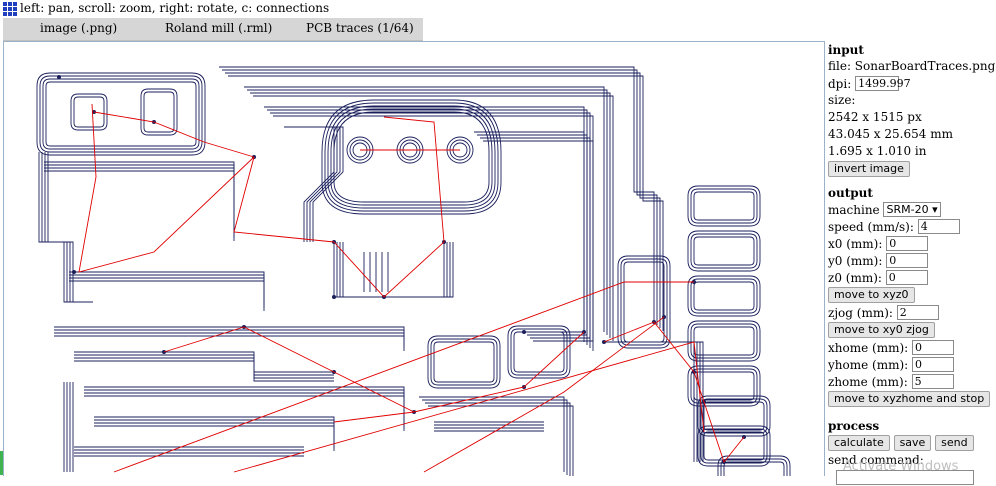  Describe the element at coordinates (850, 193) in the screenshot. I see `output-section-title: output` at that location.